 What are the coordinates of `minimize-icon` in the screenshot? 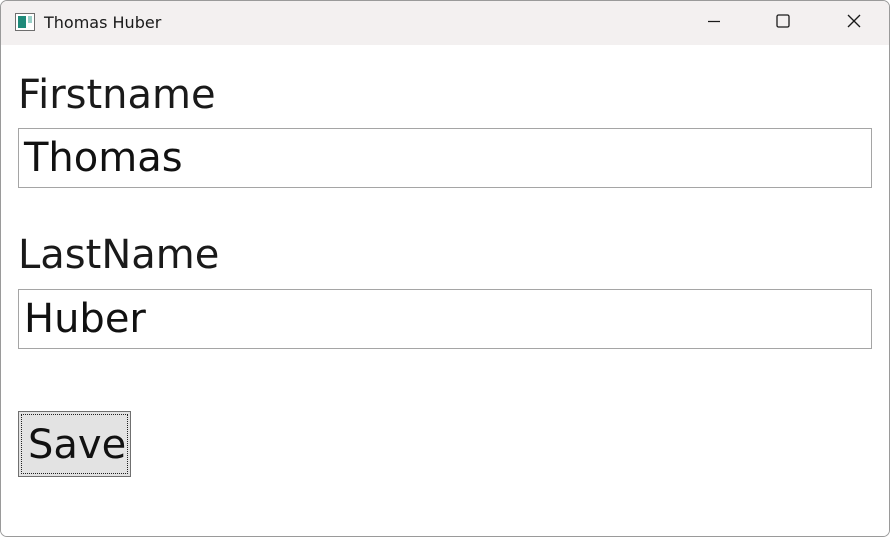 It's located at (714, 23).